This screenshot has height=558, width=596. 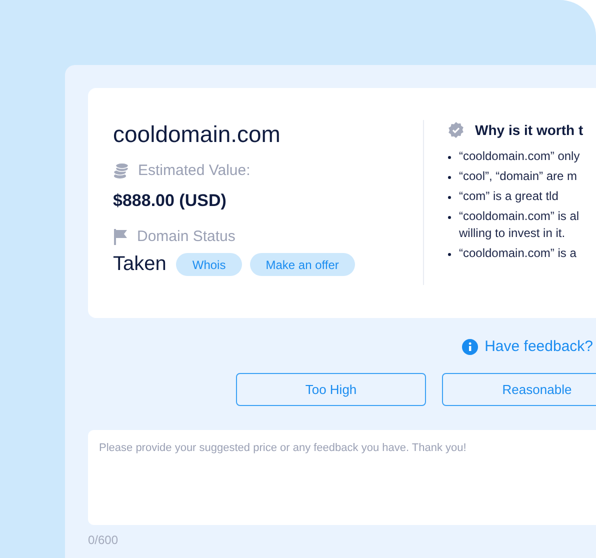 I want to click on reason-text: willing to invest in it., so click(x=512, y=233).